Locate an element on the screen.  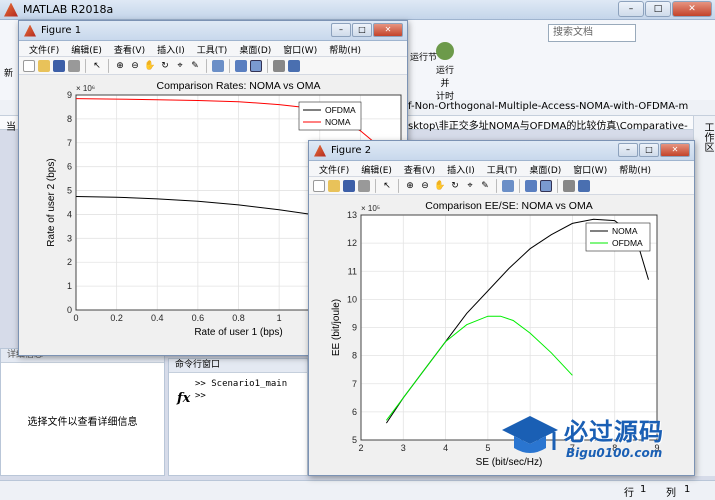
maximize-button: □ is located at coordinates (658, 9).